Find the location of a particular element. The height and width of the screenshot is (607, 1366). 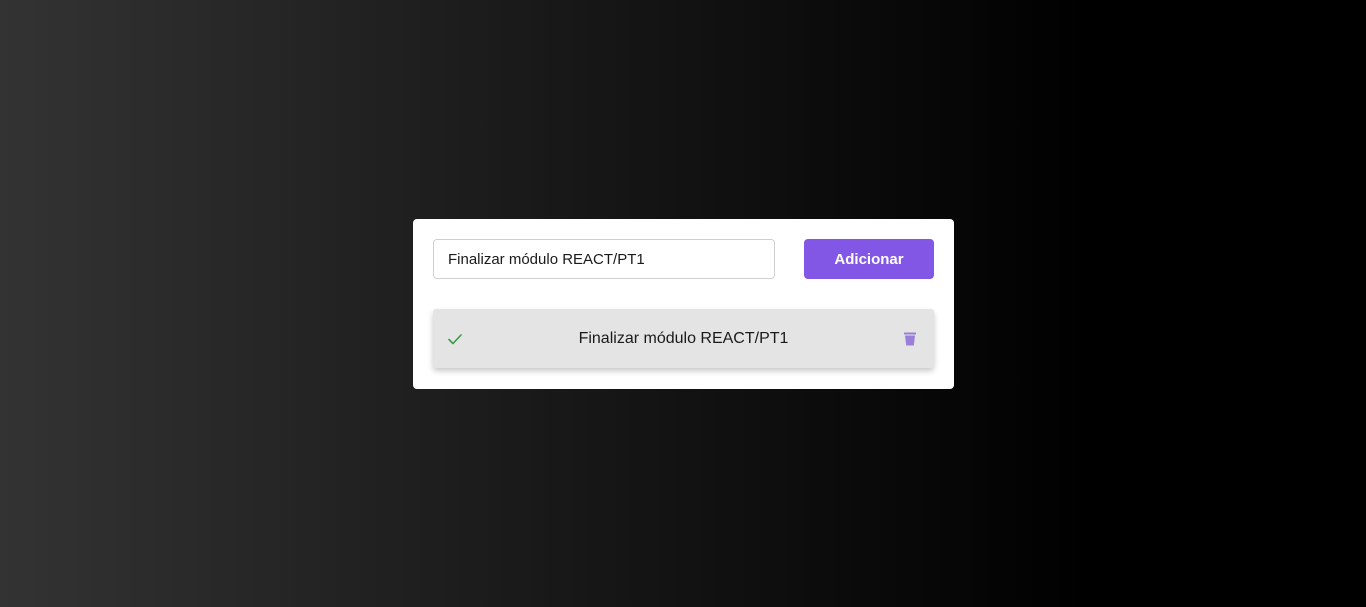

todo-item: Finalizar módulo REACT/PT1 is located at coordinates (683, 338).